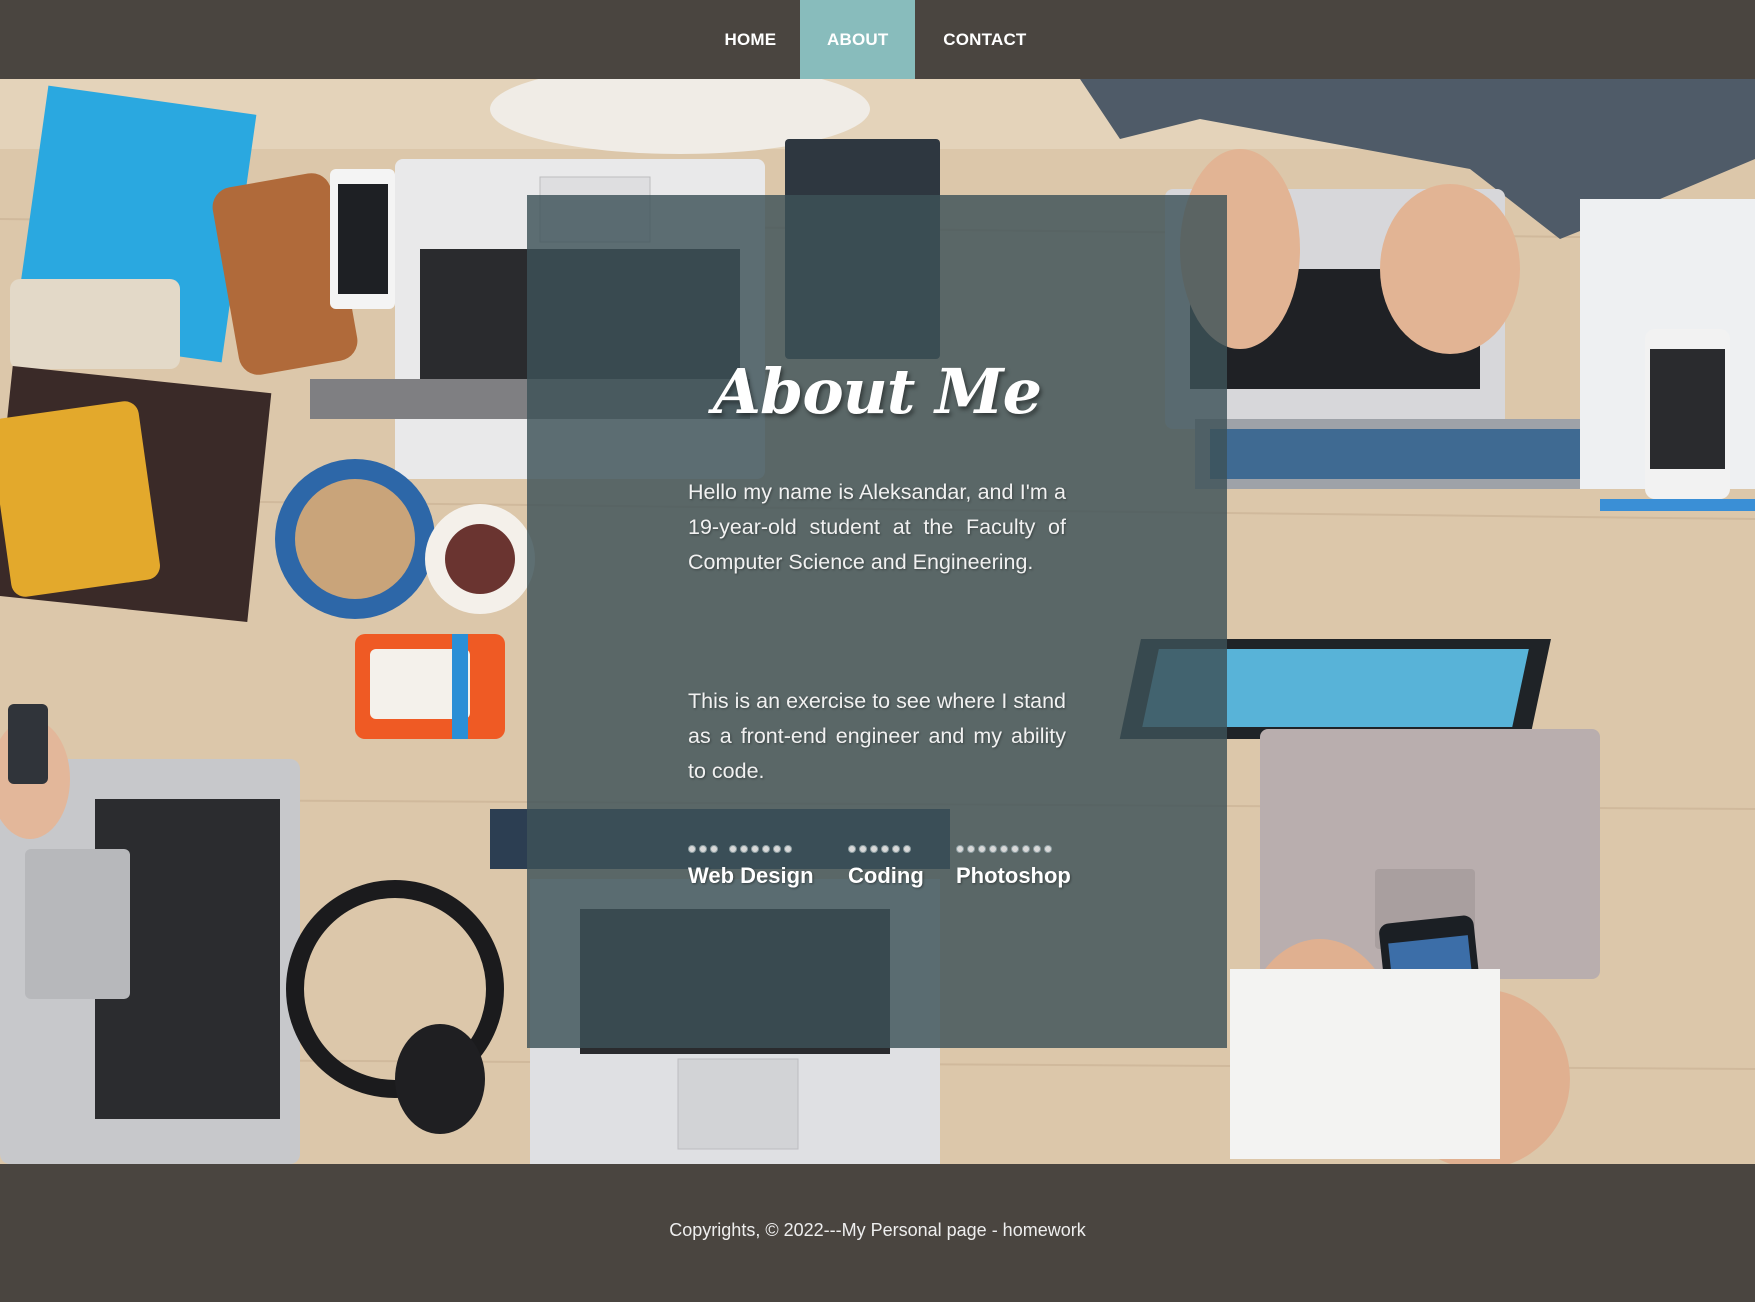  I want to click on skill-web-design: Web Design, so click(751, 866).